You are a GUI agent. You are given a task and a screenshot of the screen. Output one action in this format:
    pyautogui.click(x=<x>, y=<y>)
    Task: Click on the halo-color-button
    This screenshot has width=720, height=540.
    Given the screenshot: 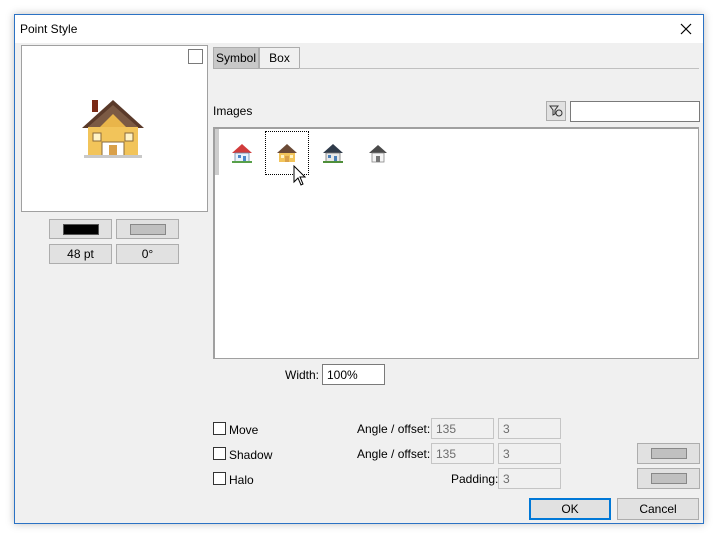 What is the action you would take?
    pyautogui.click(x=668, y=478)
    